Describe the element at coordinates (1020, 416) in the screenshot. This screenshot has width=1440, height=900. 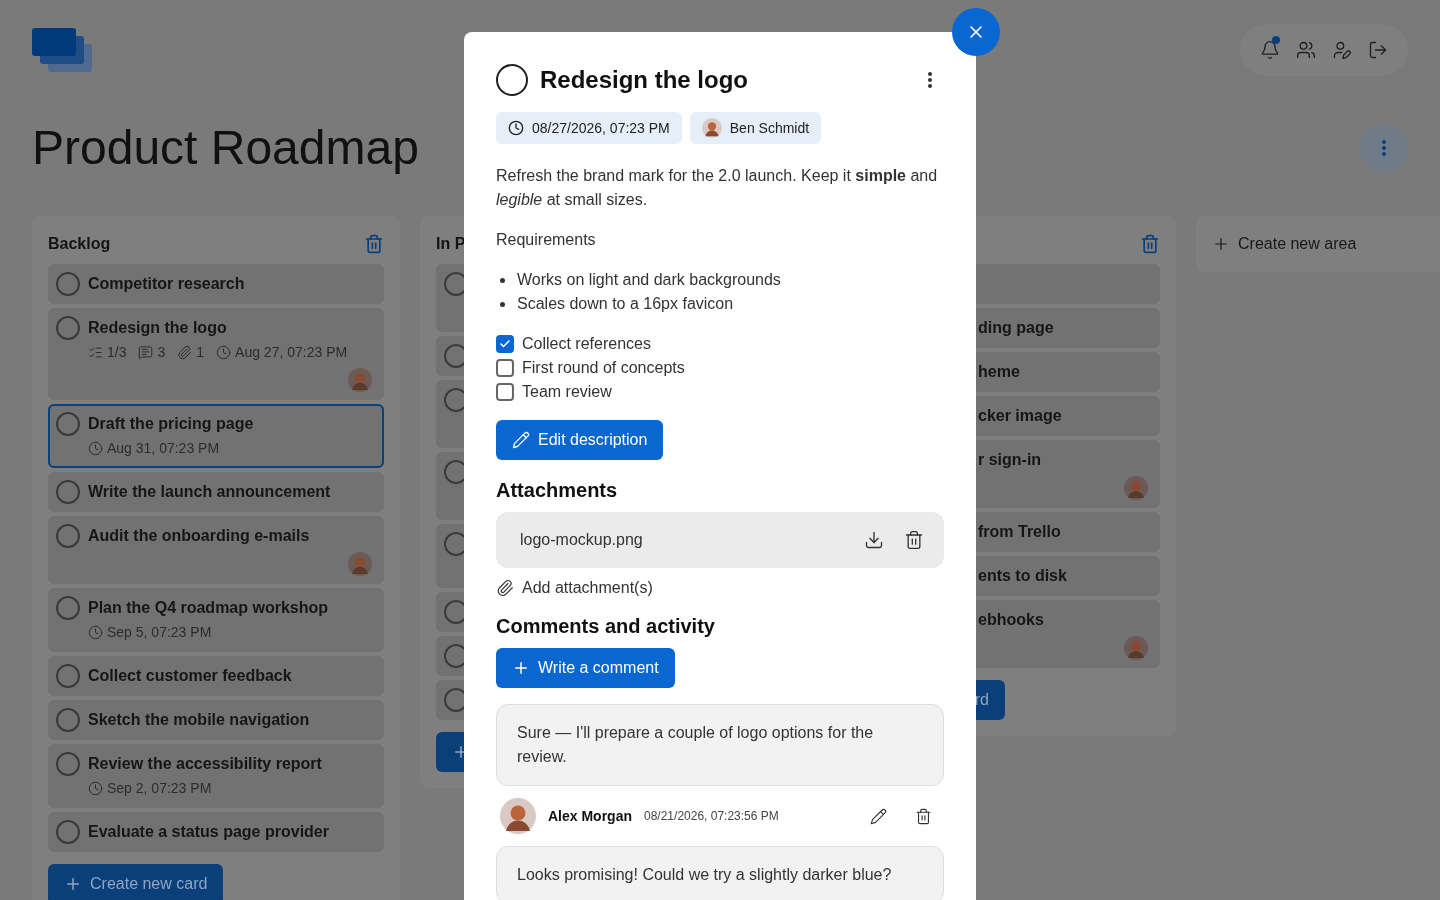
I see `card-title: cker image` at that location.